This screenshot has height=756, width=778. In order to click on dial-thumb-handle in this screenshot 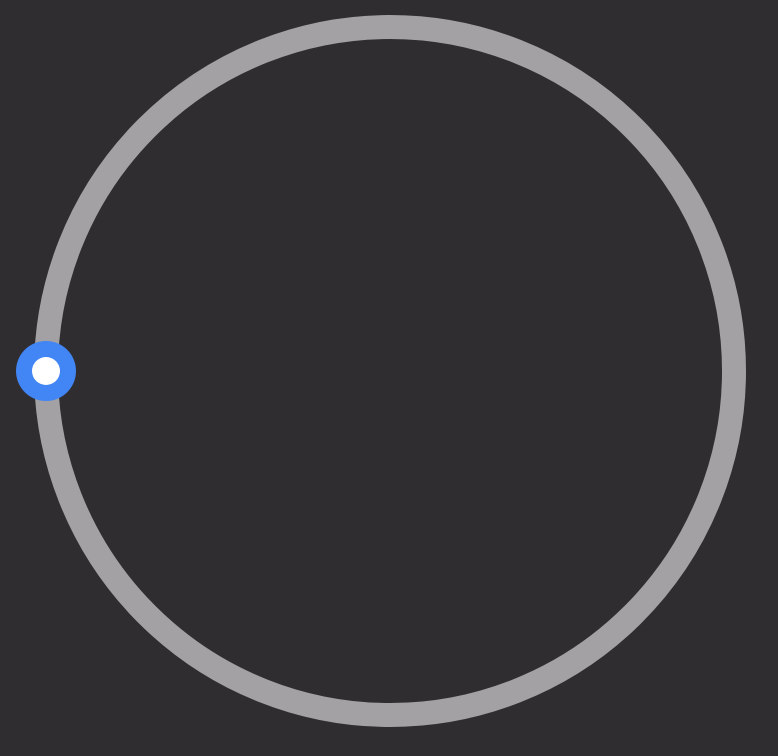, I will do `click(46, 371)`.